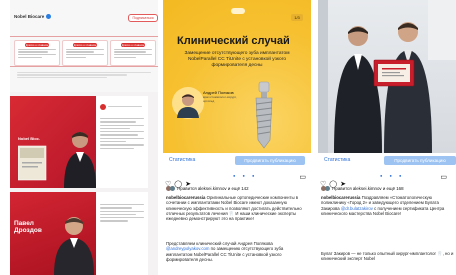 The width and height of the screenshot is (456, 275). What do you see at coordinates (84, 75) in the screenshot?
I see `summary-text-lines` at bounding box center [84, 75].